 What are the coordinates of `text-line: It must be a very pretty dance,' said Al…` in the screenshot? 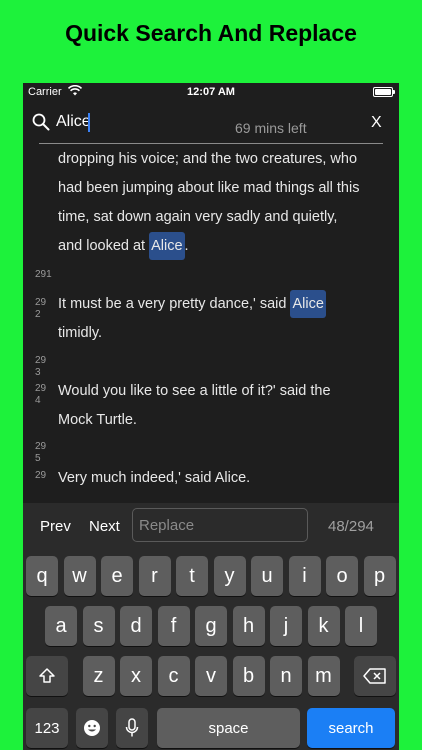 It's located at (192, 304).